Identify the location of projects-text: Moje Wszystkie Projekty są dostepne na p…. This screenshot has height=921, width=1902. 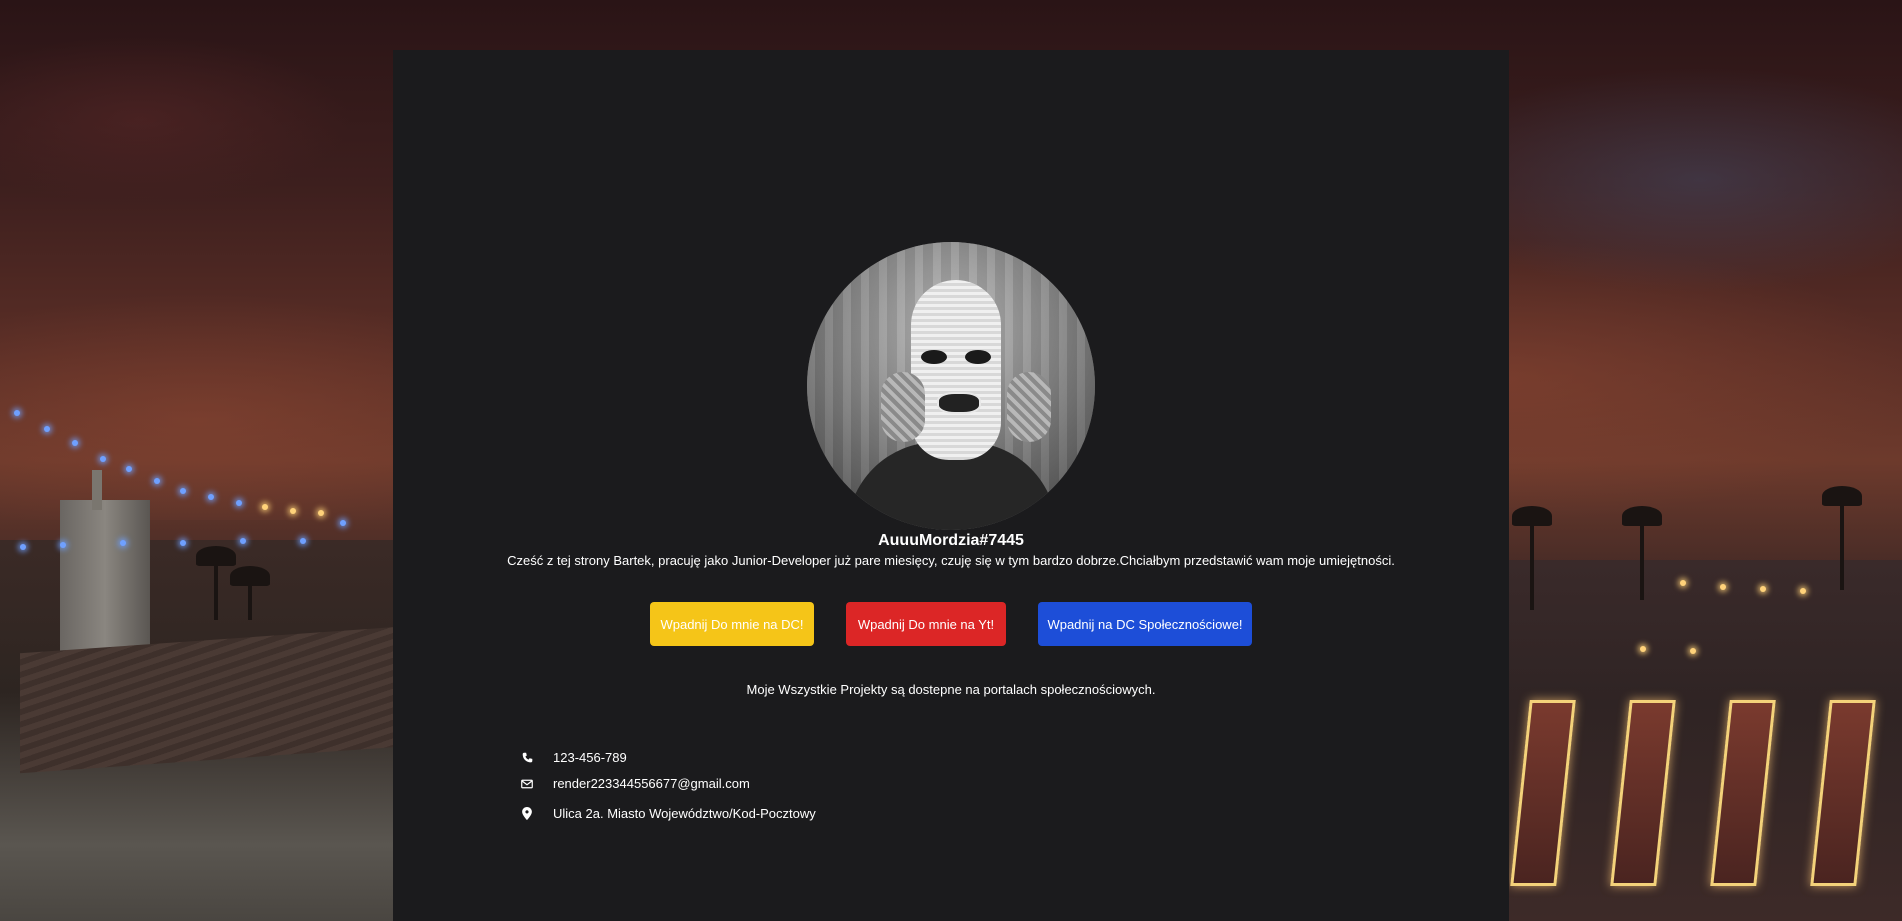
(951, 689).